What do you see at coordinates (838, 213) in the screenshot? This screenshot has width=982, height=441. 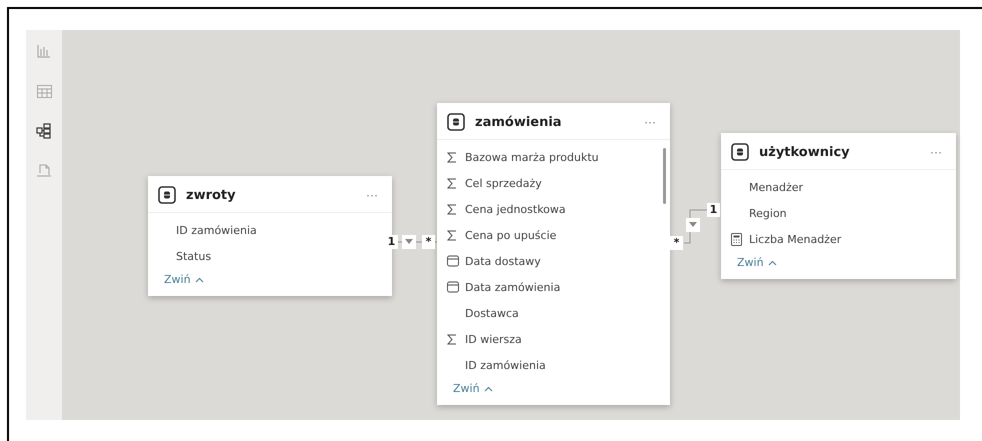 I see `field-item: Region` at bounding box center [838, 213].